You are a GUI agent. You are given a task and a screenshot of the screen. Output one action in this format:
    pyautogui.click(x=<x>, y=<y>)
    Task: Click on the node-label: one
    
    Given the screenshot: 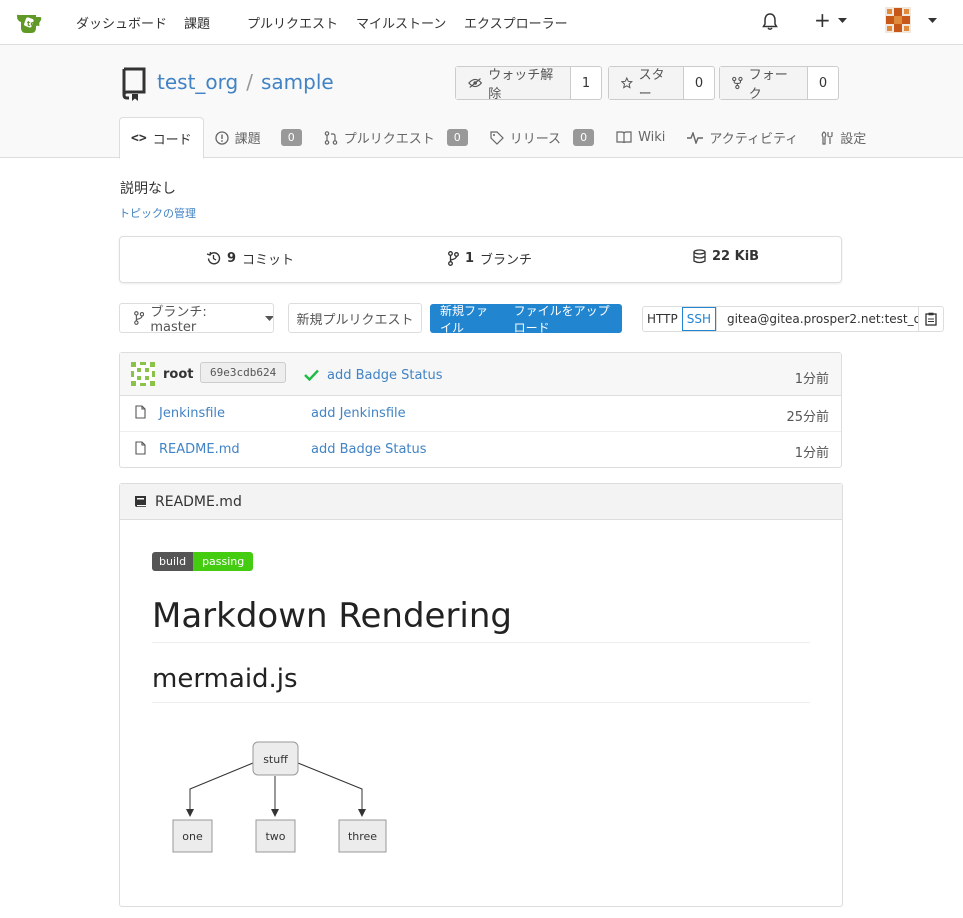 What is the action you would take?
    pyautogui.click(x=192, y=836)
    